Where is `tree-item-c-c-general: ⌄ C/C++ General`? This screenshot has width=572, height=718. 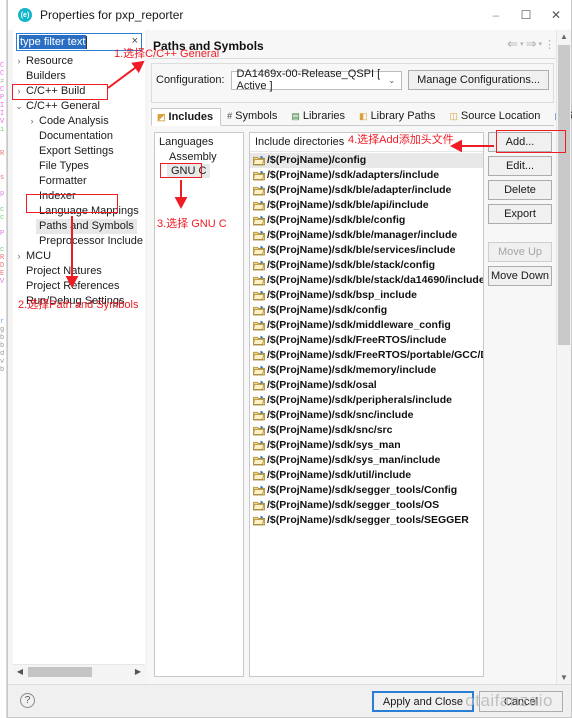
tree-item-c-c-general: ⌄ C/C++ General is located at coordinates (79, 106).